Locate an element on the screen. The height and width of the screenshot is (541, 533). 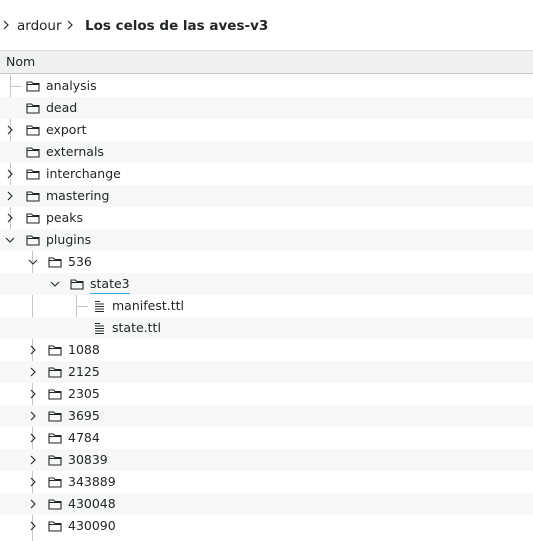
tree-row: 3695 is located at coordinates (266, 416).